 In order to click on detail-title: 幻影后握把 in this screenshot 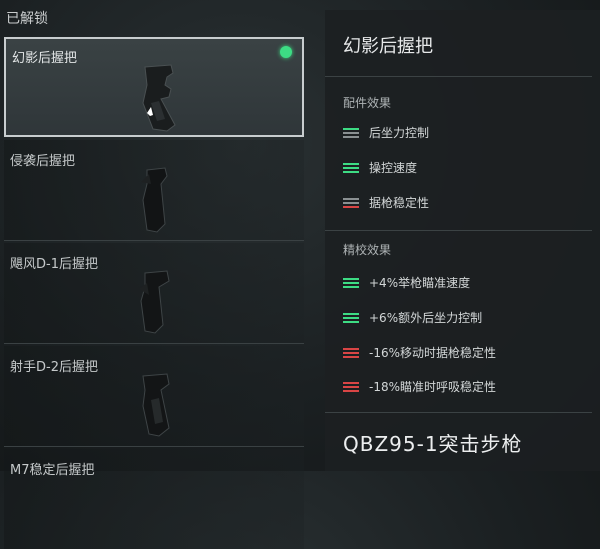, I will do `click(388, 46)`.